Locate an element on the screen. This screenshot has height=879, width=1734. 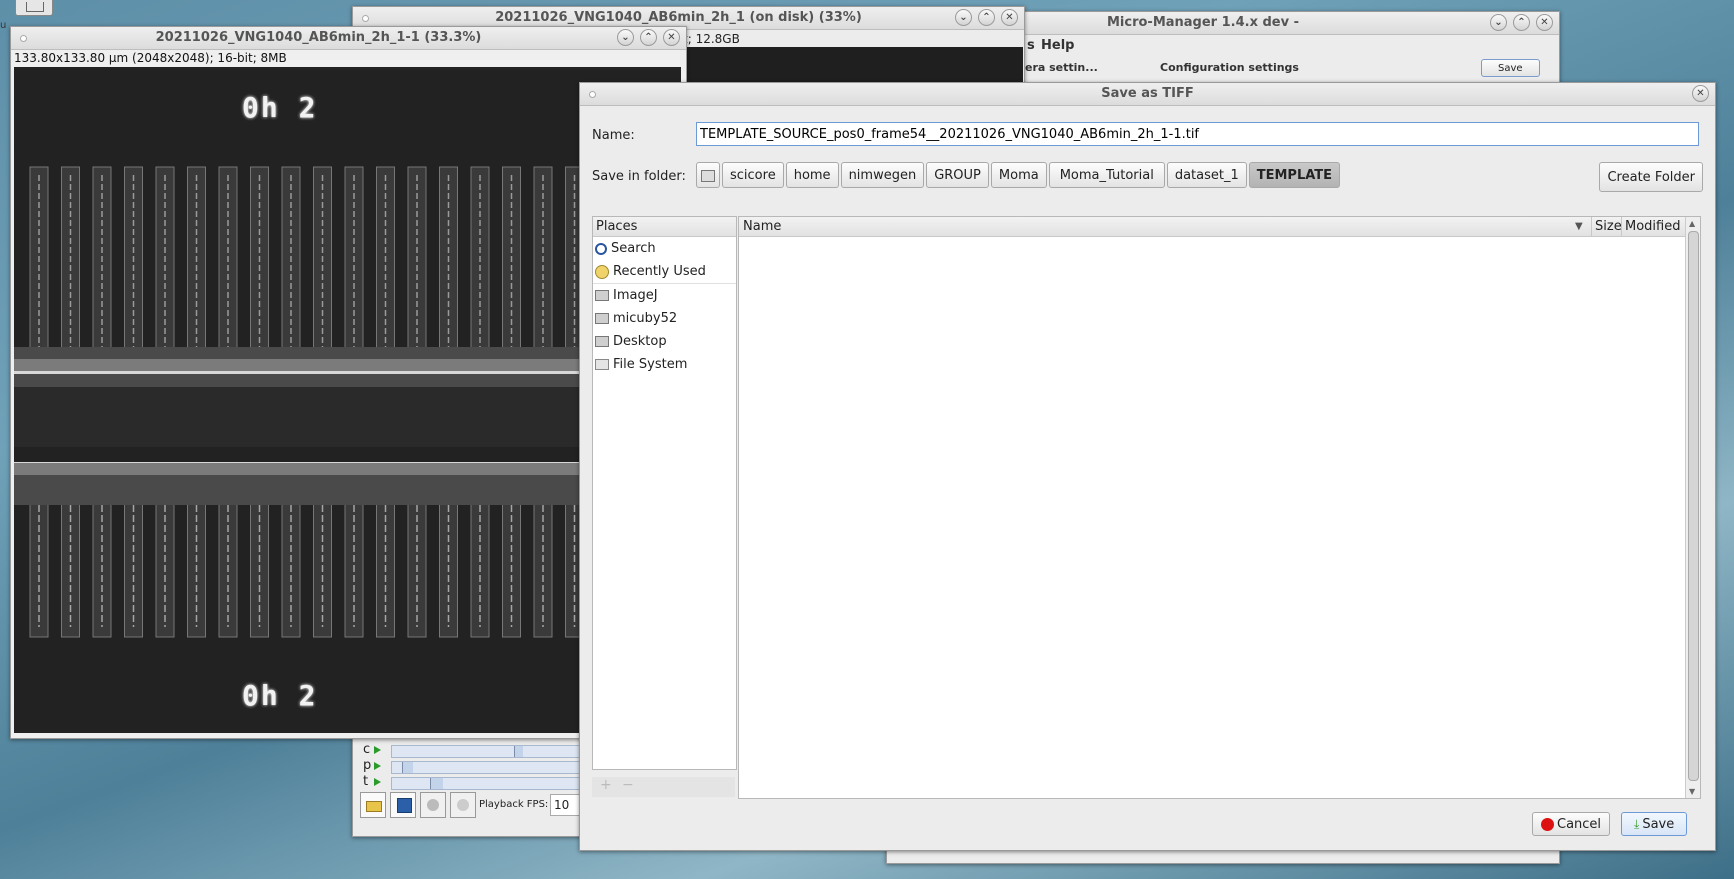
file-list-header: Name ▼ Size Modified is located at coordinates (1219, 227).